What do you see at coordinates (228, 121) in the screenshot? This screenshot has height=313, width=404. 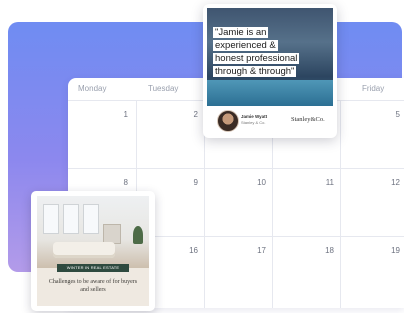 I see `avatar` at bounding box center [228, 121].